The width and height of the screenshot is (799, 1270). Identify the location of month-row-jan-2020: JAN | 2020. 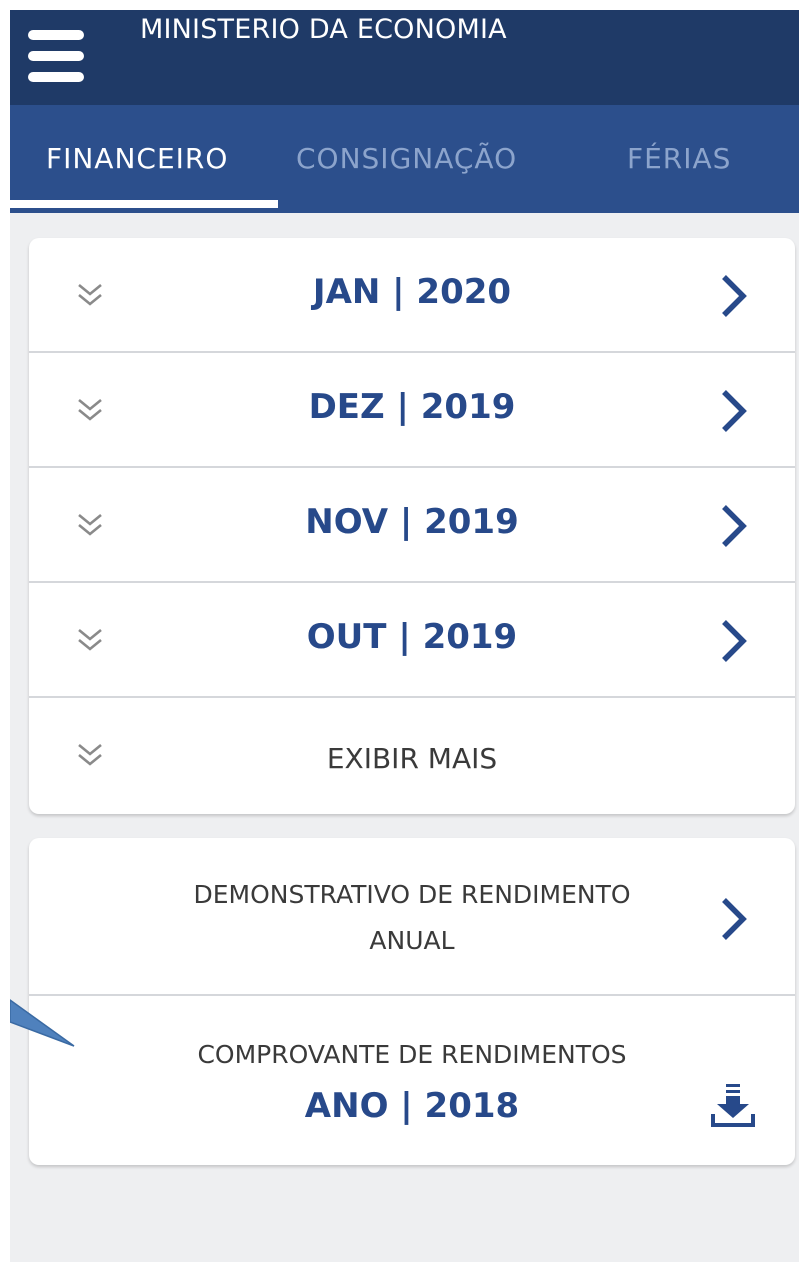
(412, 295).